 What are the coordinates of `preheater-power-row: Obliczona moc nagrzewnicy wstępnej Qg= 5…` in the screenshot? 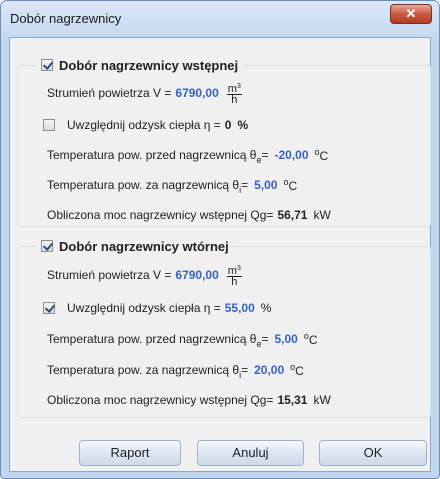 It's located at (189, 215).